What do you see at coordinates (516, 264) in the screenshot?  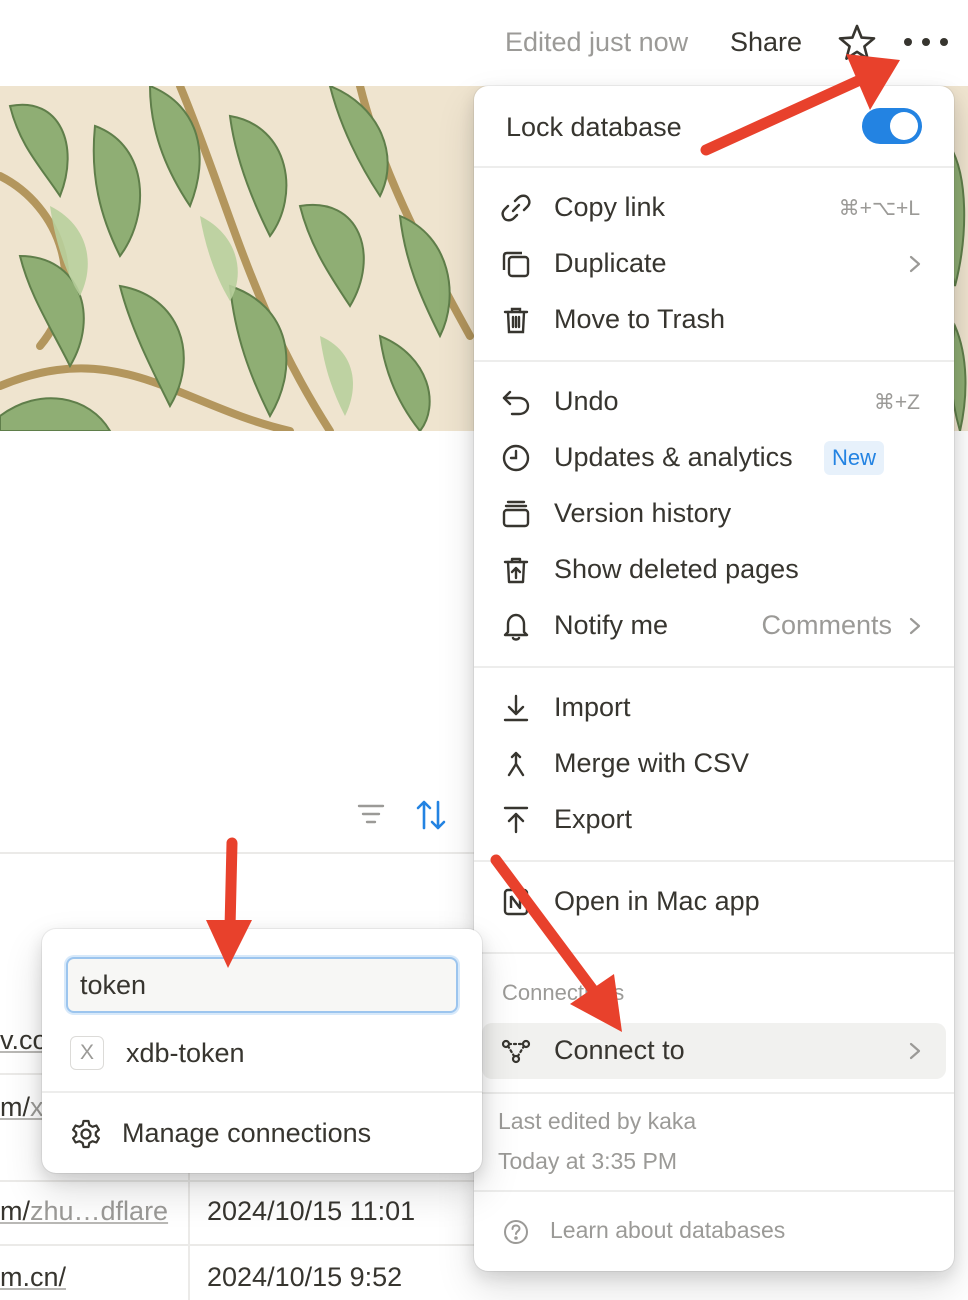 I see `duplicate-icon` at bounding box center [516, 264].